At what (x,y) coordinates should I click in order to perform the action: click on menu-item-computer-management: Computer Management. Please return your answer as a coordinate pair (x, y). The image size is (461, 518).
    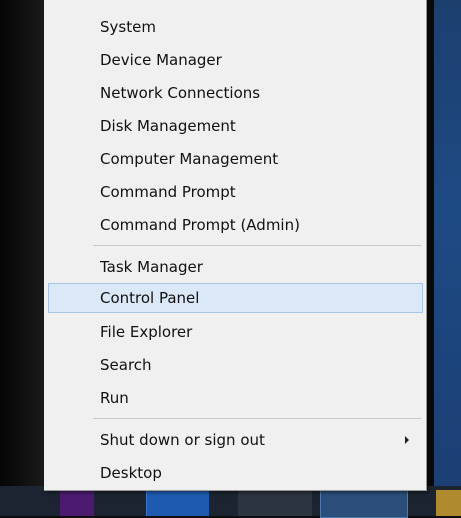
    Looking at the image, I should click on (235, 159).